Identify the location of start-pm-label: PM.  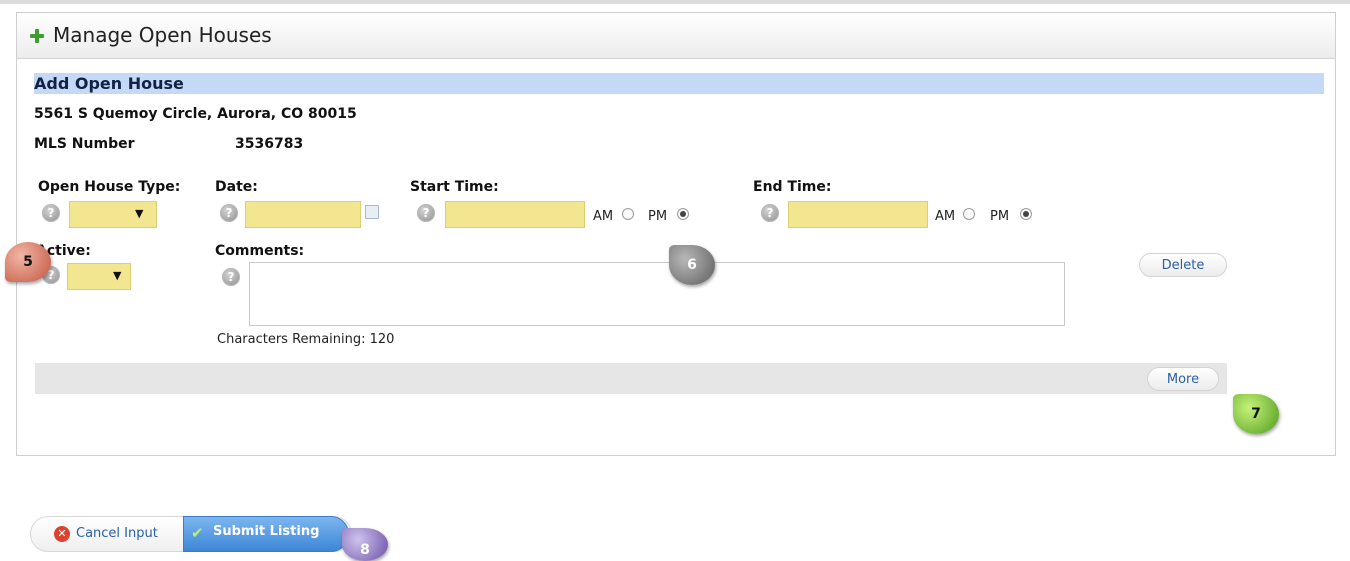
(658, 216).